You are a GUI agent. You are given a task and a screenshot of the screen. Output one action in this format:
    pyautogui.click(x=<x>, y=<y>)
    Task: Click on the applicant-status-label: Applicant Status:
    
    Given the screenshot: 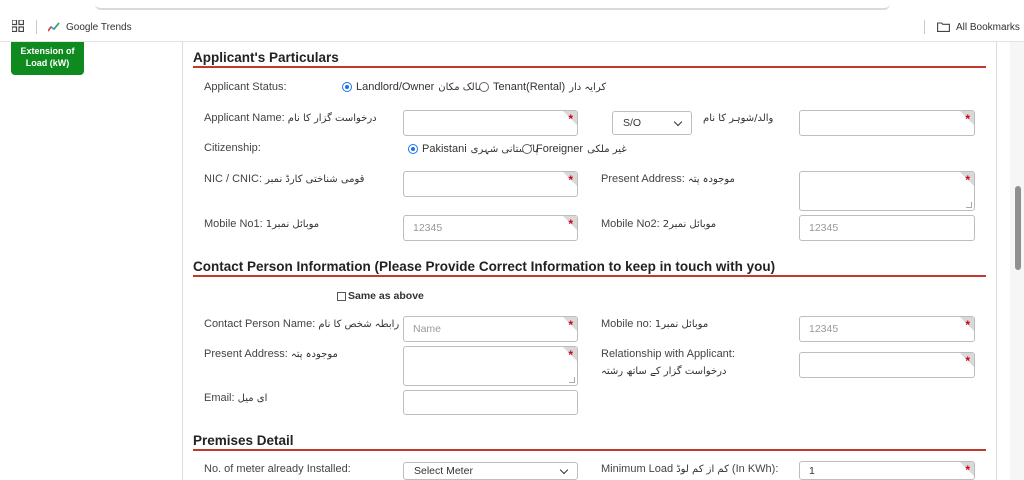 What is the action you would take?
    pyautogui.click(x=245, y=87)
    